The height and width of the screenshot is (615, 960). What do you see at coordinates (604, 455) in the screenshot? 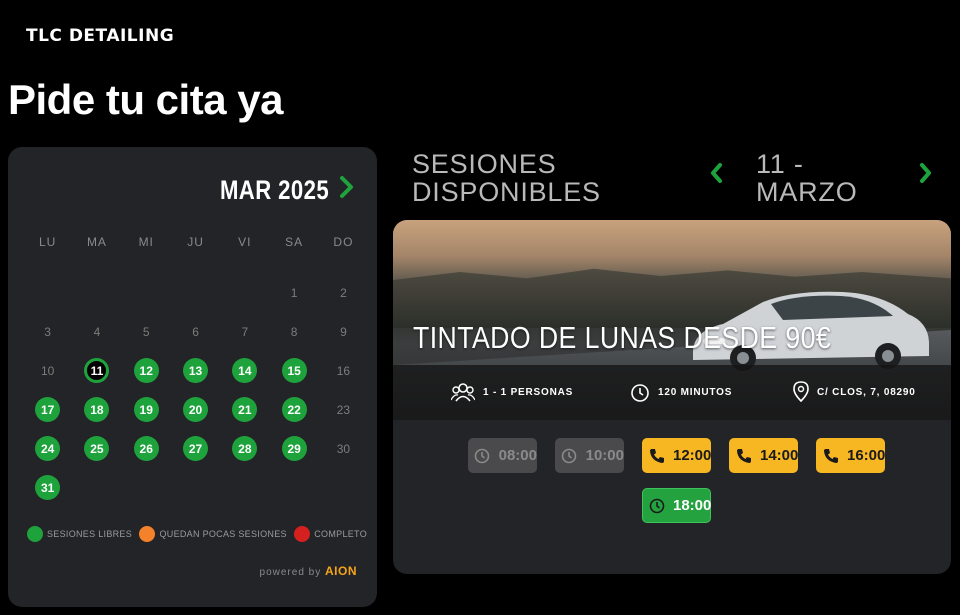
I see `time-slot-label: 10:00` at bounding box center [604, 455].